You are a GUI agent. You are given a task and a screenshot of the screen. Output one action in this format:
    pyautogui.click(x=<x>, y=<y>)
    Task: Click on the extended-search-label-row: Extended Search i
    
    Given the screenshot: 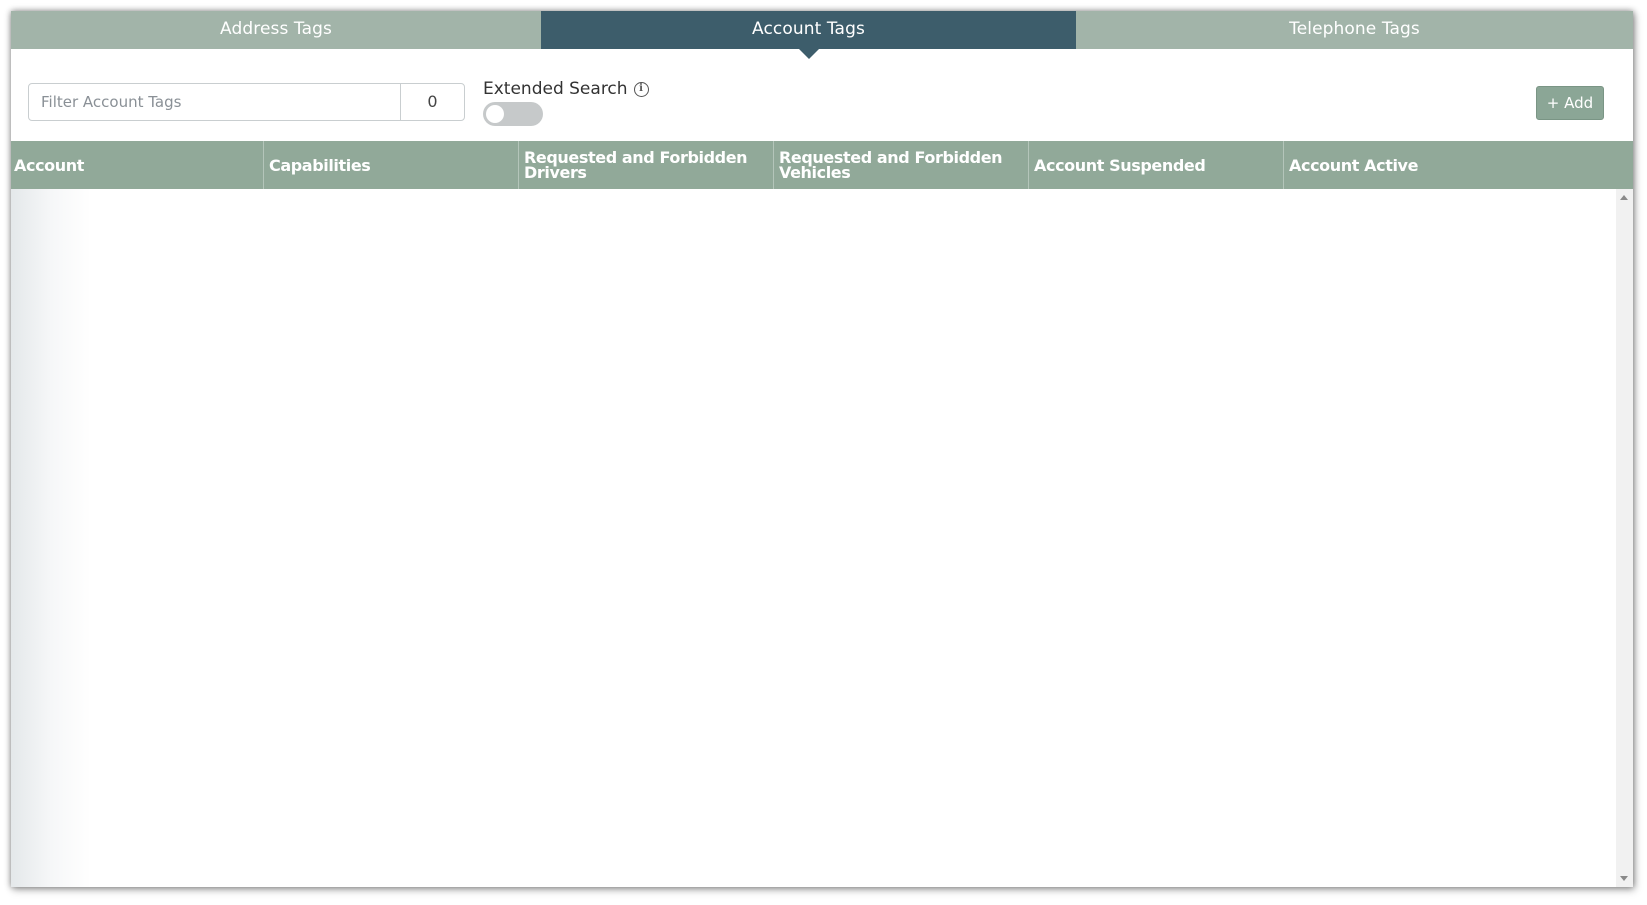 What is the action you would take?
    pyautogui.click(x=566, y=89)
    